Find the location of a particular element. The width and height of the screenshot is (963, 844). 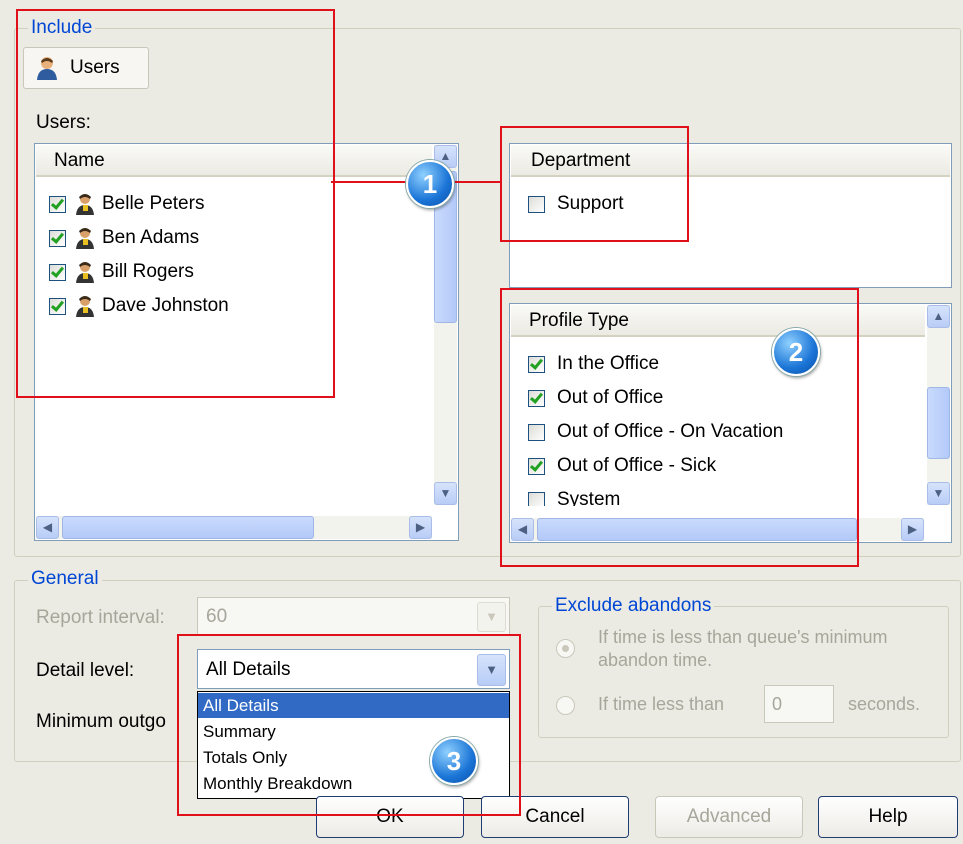

minimum-outgoing-label: Minimum outgo is located at coordinates (101, 721).